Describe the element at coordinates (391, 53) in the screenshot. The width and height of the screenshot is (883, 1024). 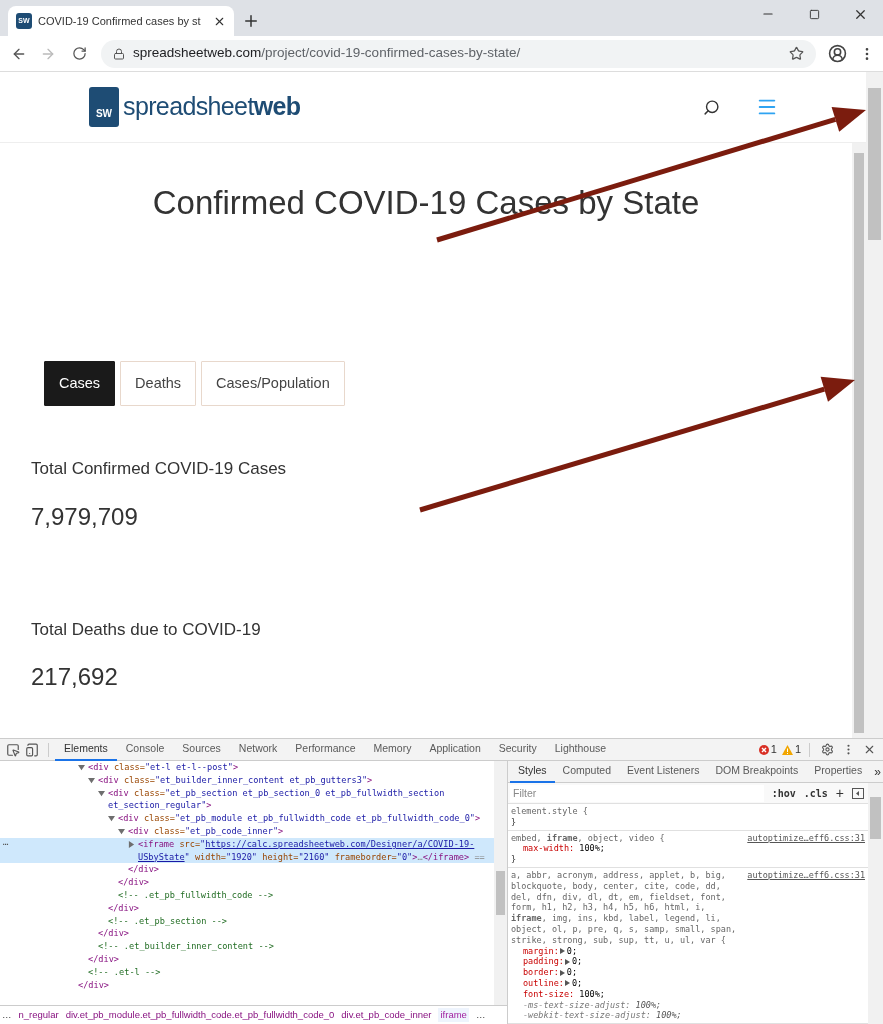
I see `url-path: /project/covid-19-confirmed-cases-by-state/` at that location.